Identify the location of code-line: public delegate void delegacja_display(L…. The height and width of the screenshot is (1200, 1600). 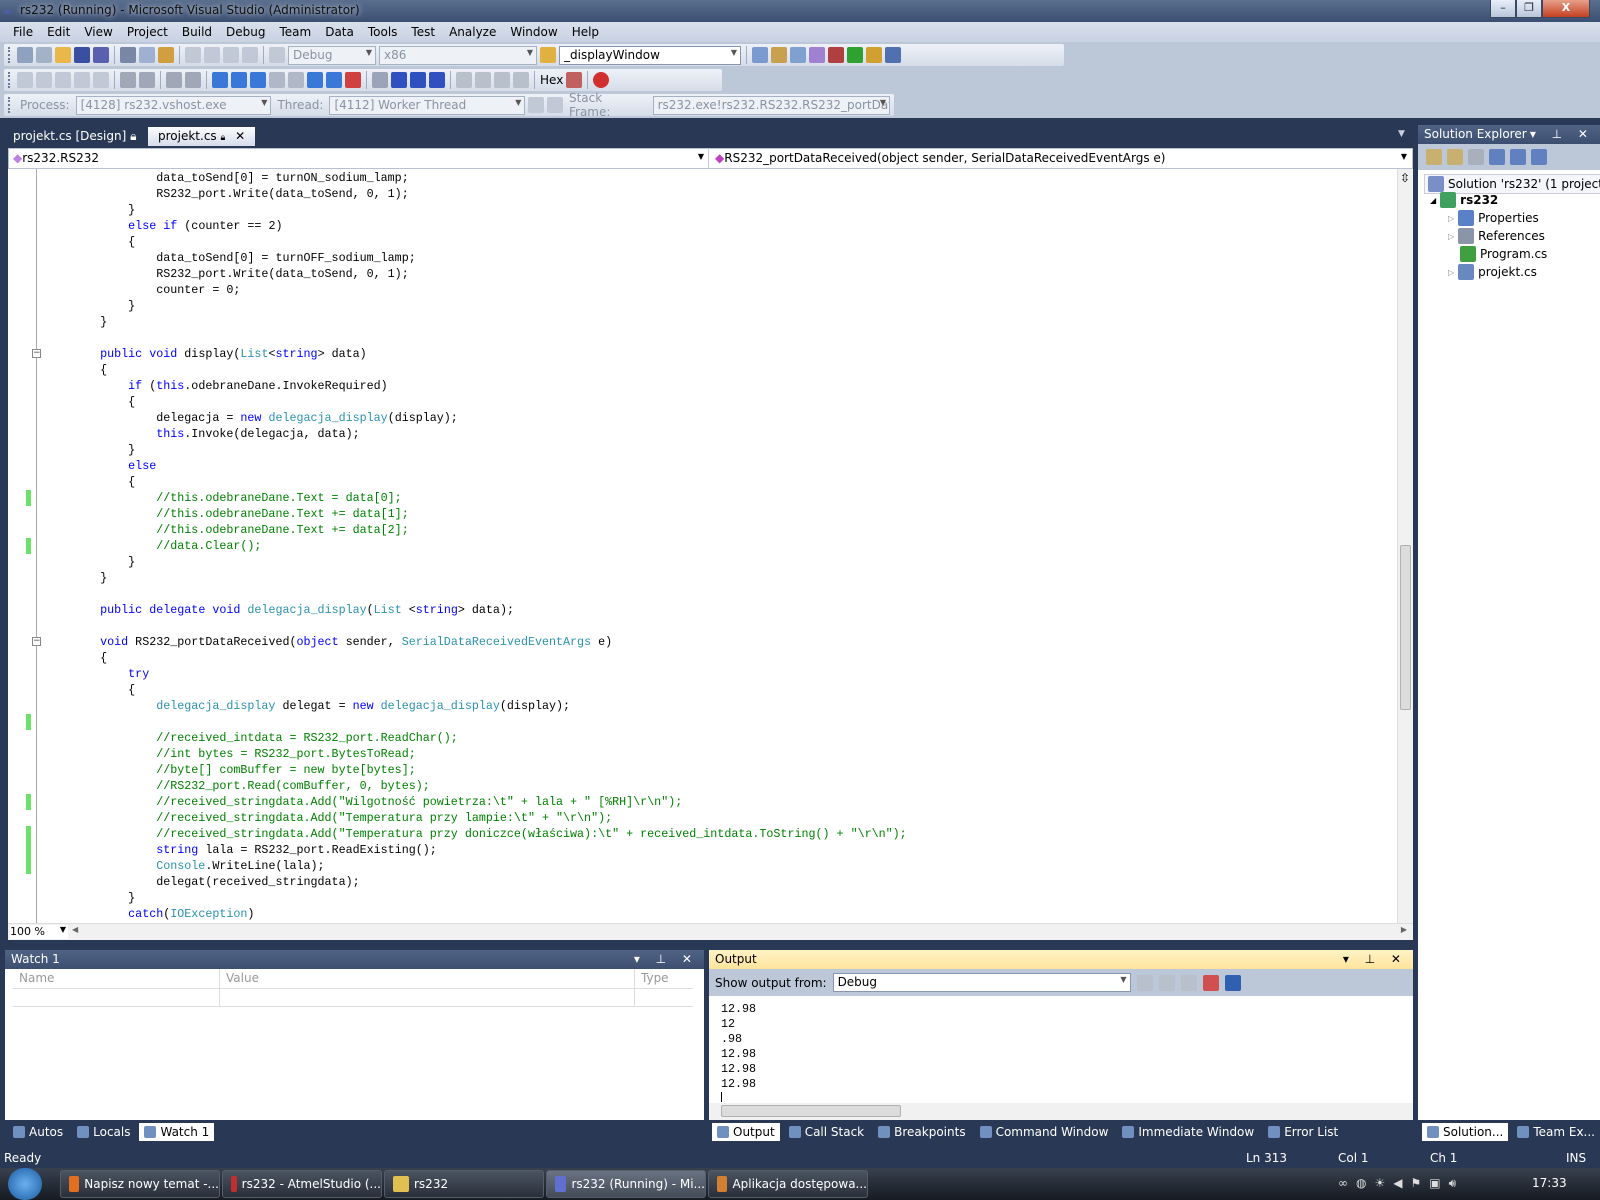
(279, 610).